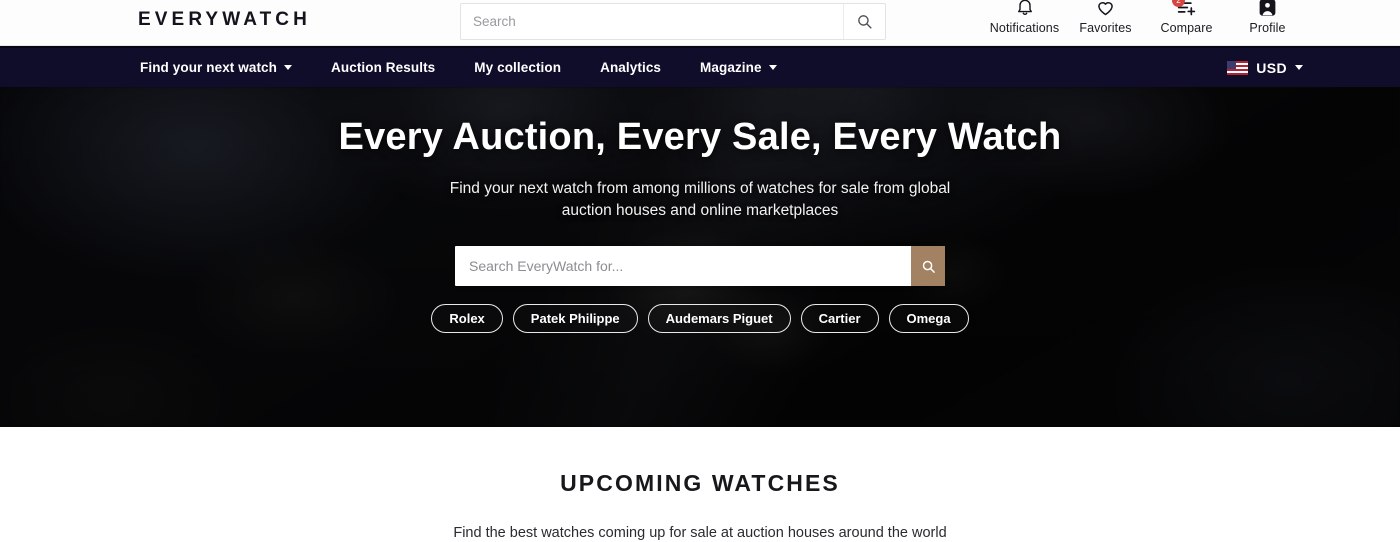  I want to click on section-title: UPCOMING WATCHES, so click(700, 483).